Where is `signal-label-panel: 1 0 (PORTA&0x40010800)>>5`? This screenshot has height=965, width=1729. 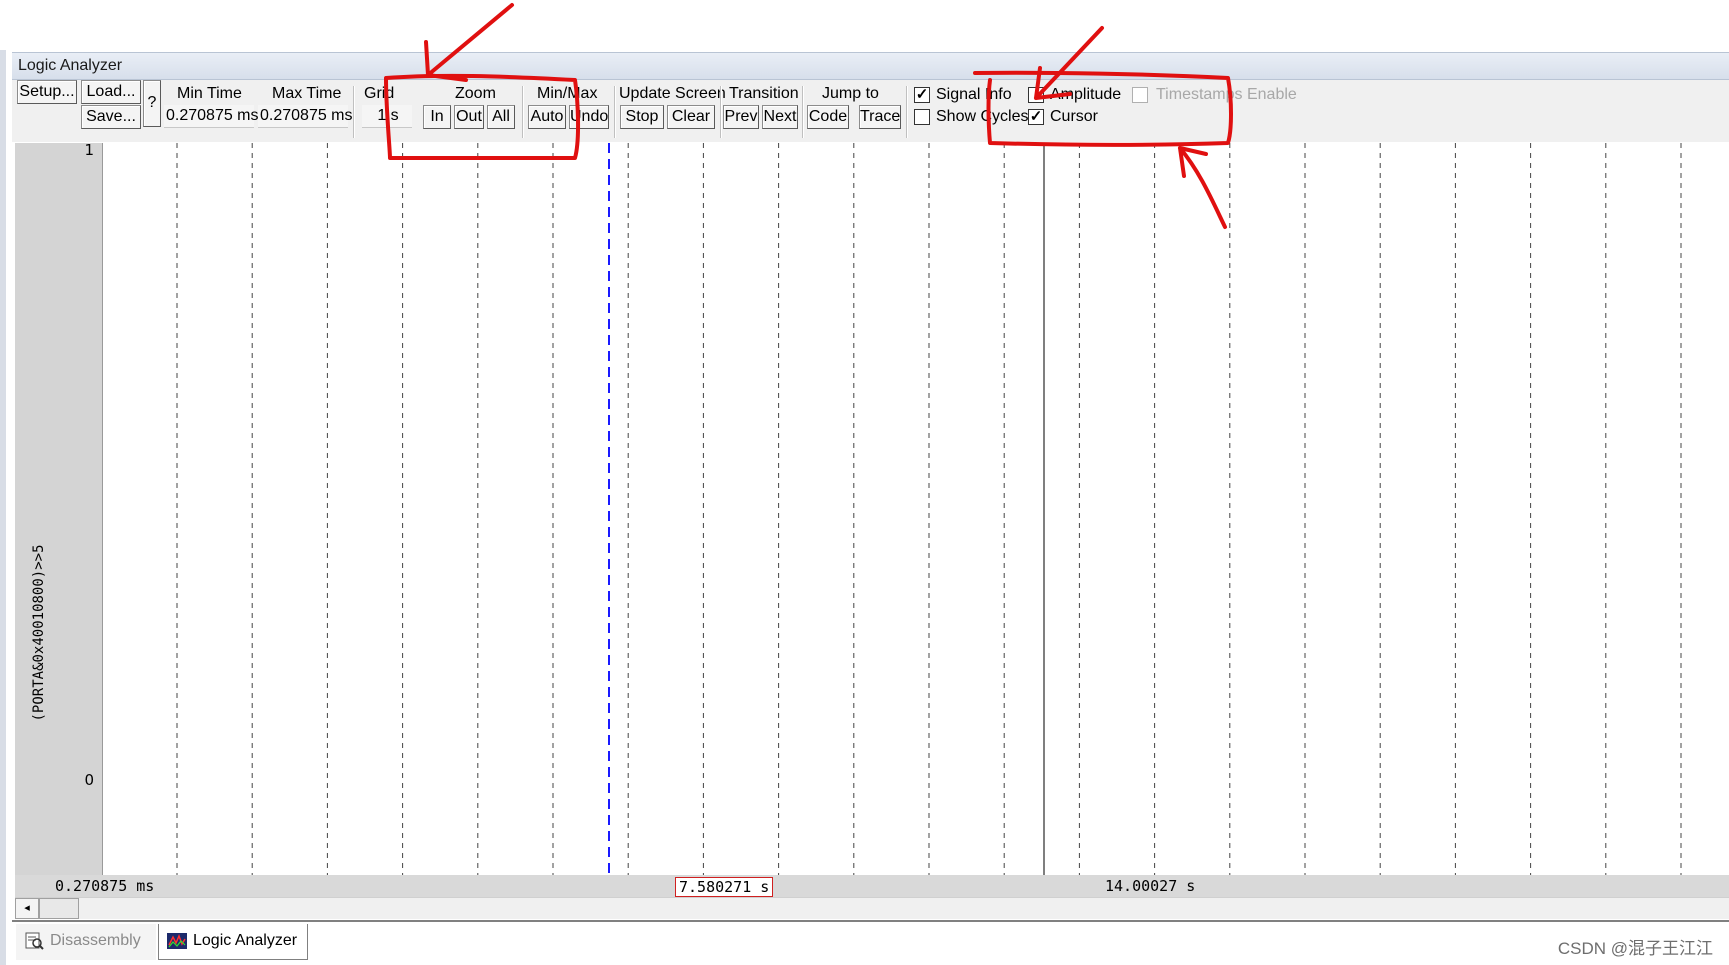
signal-label-panel: 1 0 (PORTA&0x40010800)>>5 is located at coordinates (59, 508).